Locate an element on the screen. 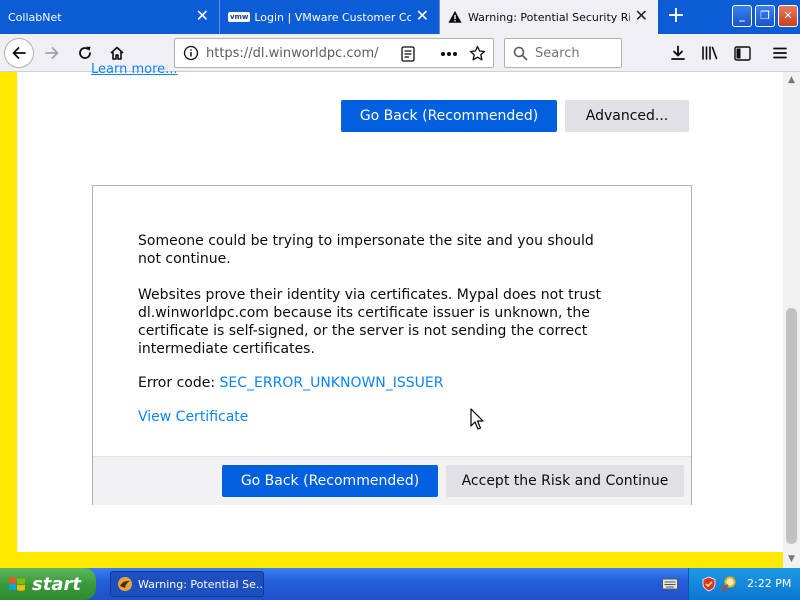 Image resolution: width=800 pixels, height=600 pixels. vertical-scrollbar: ▲ ▼ is located at coordinates (791, 320).